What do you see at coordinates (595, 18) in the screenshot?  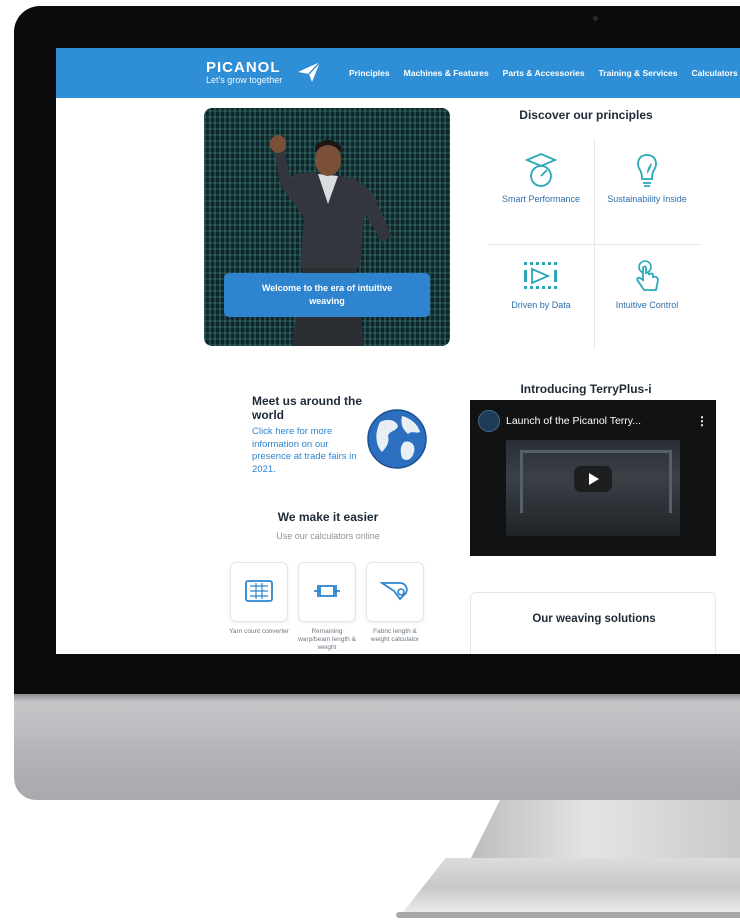 I see `camera-icon` at bounding box center [595, 18].